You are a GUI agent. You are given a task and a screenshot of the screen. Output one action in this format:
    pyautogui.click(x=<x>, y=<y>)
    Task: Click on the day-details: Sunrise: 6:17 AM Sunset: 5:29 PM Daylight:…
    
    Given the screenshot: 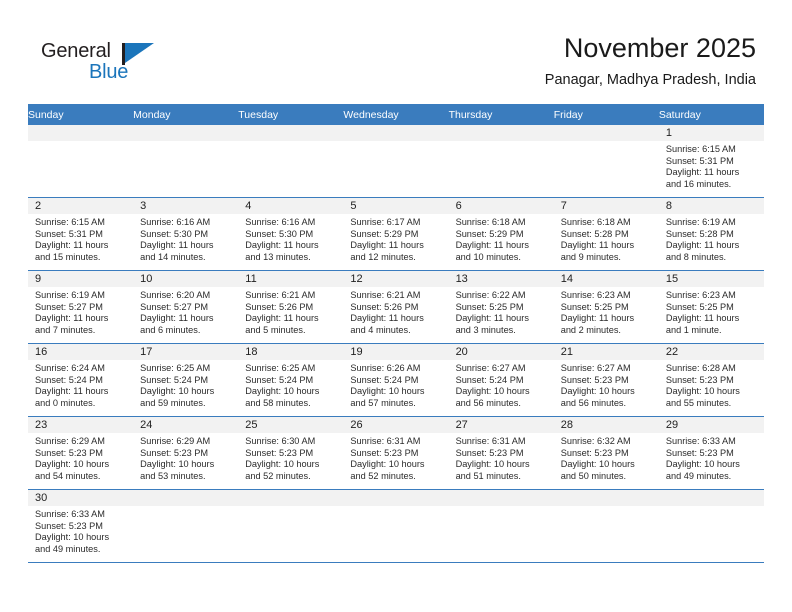 What is the action you would take?
    pyautogui.click(x=395, y=238)
    